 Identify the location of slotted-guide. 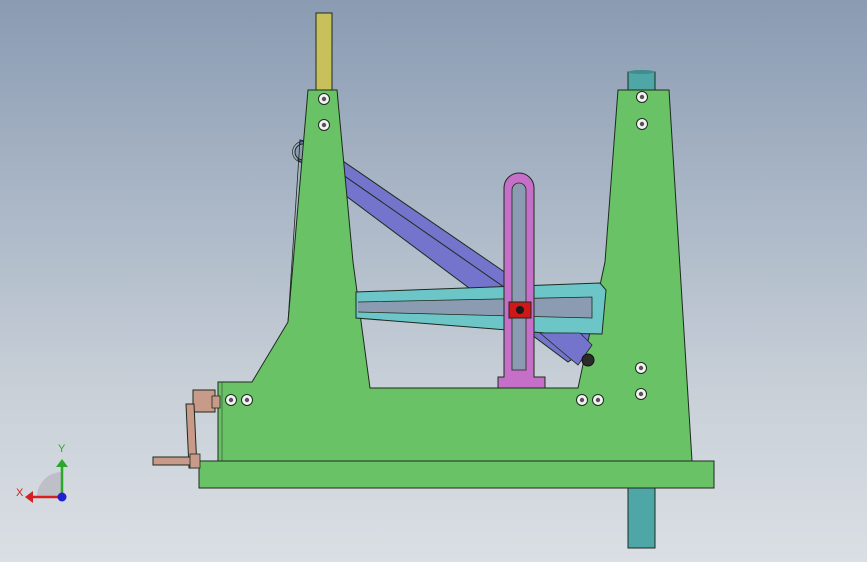
(521, 280).